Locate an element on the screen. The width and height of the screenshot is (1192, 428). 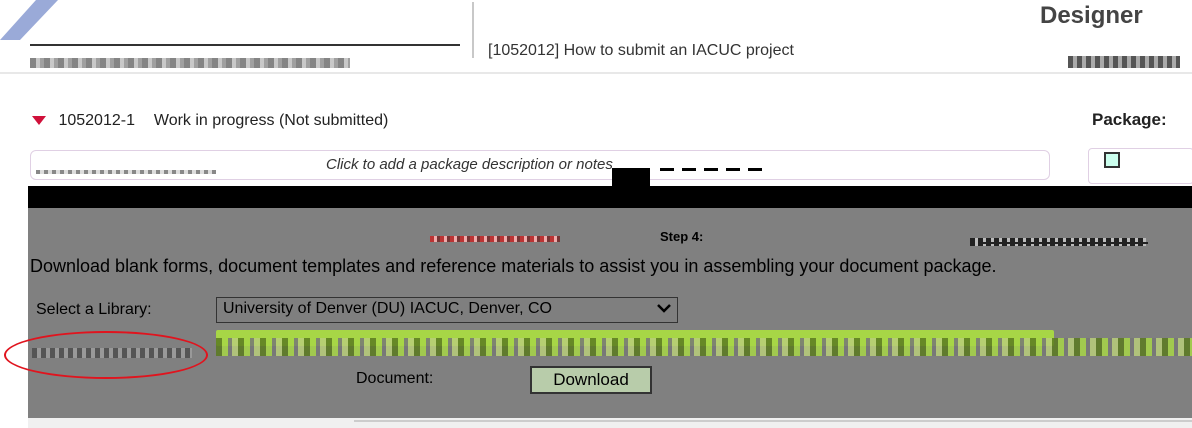
package-status: Work in progress (Not submitted) is located at coordinates (271, 120).